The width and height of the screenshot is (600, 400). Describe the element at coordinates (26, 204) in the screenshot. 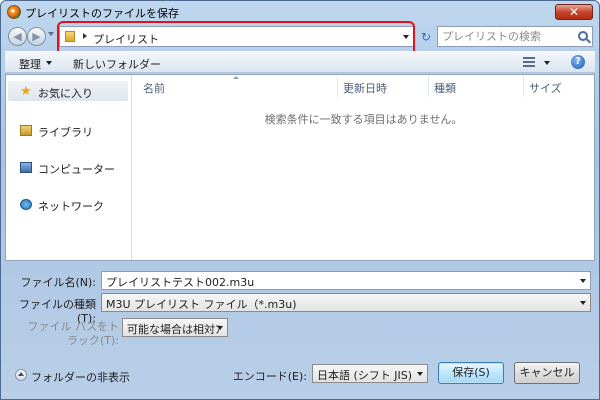

I see `network-icon` at that location.